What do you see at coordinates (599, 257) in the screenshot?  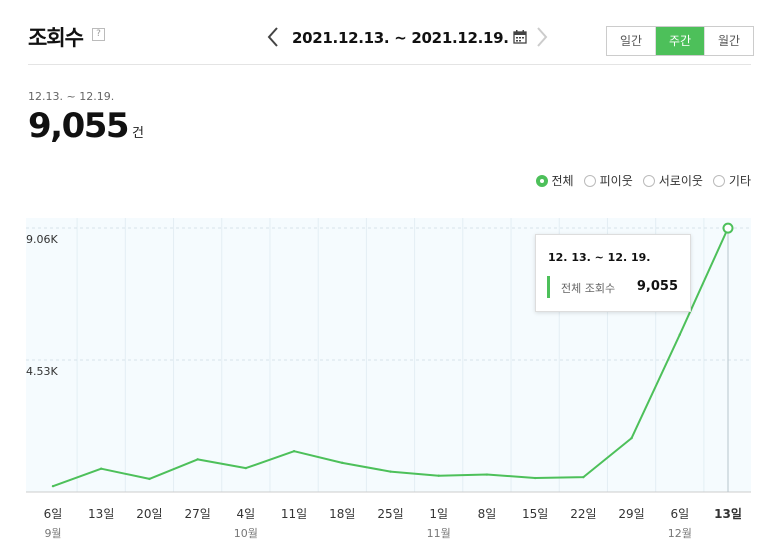 I see `tooltip-title: 12. 13. ~ 12. 19.` at bounding box center [599, 257].